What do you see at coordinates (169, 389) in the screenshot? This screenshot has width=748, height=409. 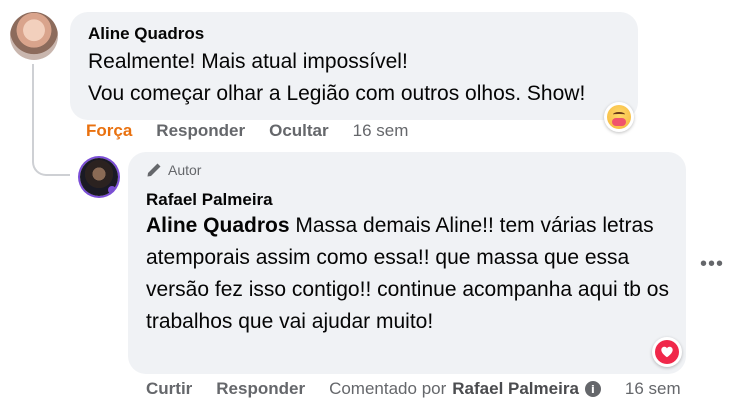 I see `like-button: Curtir` at bounding box center [169, 389].